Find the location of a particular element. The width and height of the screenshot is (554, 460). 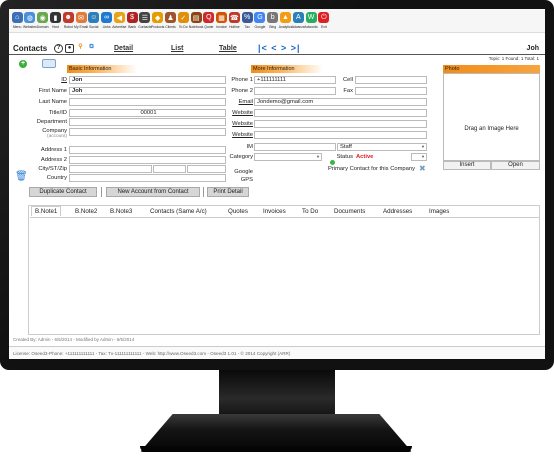

tab-invoices: Invoices is located at coordinates (274, 211).